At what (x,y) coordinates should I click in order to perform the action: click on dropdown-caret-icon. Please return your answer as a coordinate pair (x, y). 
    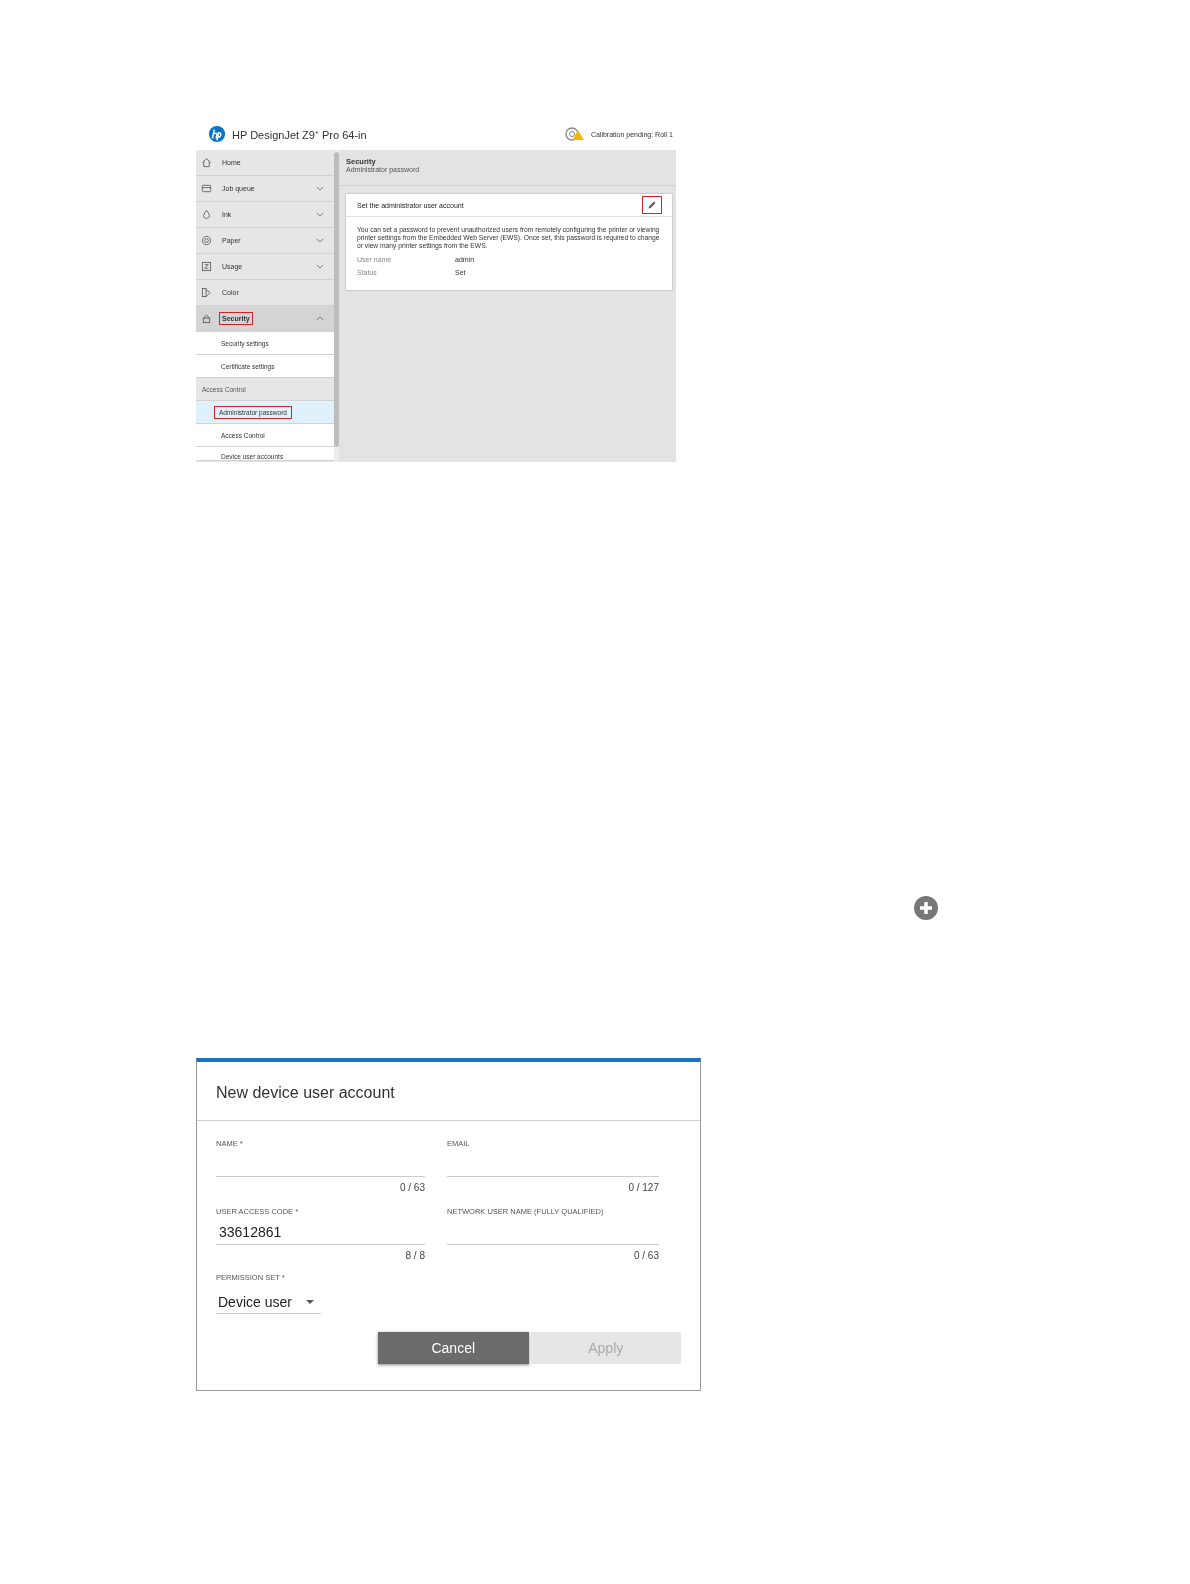
    Looking at the image, I should click on (309, 1301).